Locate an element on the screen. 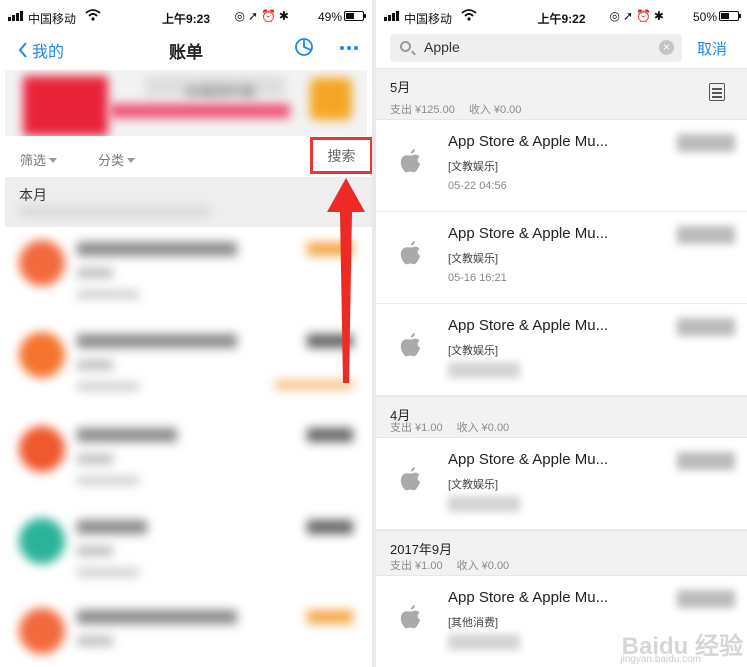 The height and width of the screenshot is (667, 747). battery-percent: 50% is located at coordinates (704, 17).